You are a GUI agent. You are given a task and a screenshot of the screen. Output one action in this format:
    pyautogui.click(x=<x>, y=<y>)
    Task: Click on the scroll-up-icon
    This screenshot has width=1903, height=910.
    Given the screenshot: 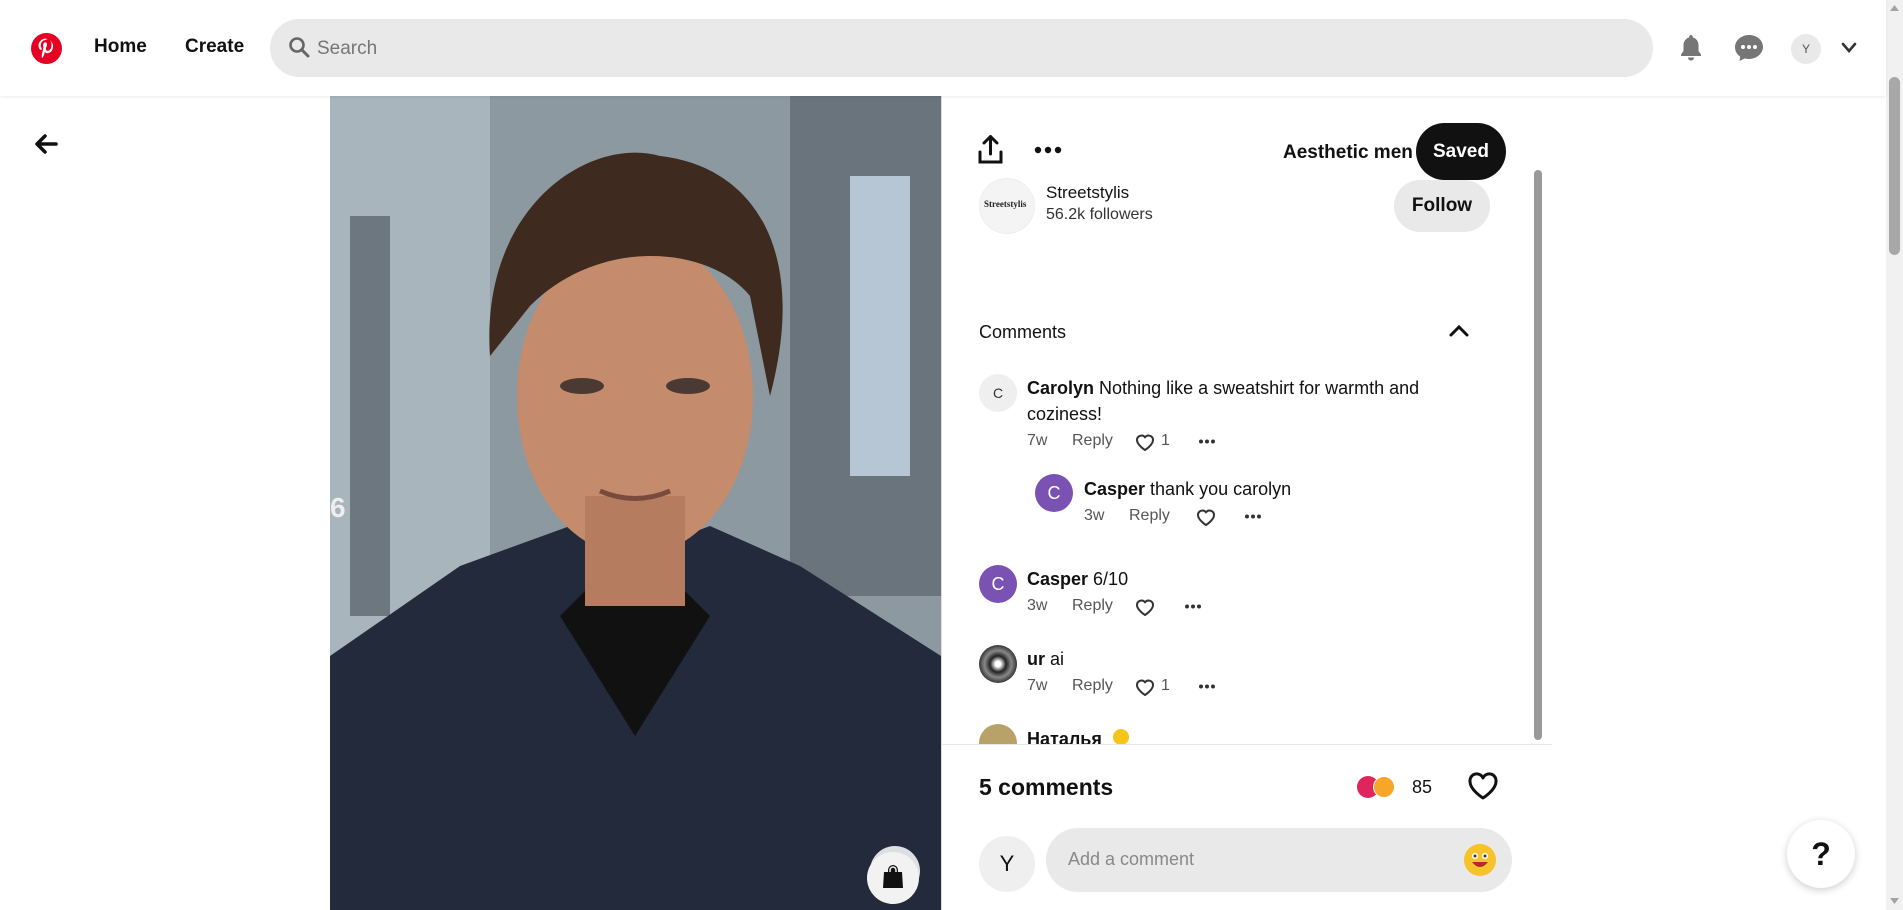 What is the action you would take?
    pyautogui.click(x=1894, y=8)
    